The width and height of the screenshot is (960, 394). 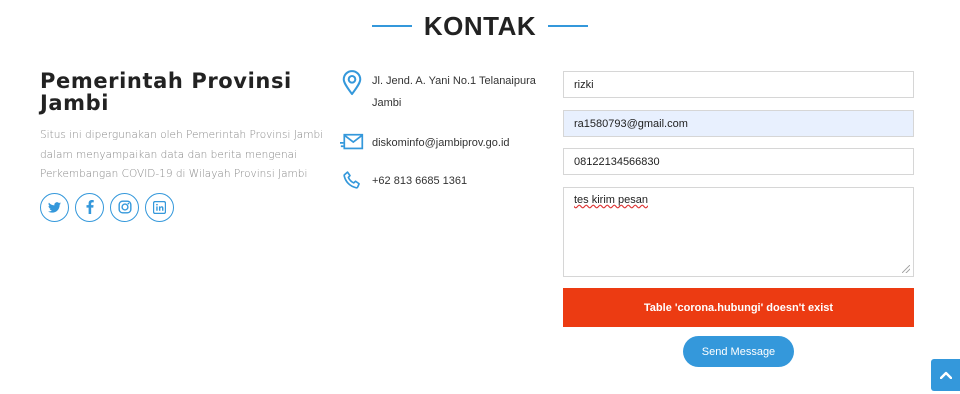 What do you see at coordinates (738, 123) in the screenshot?
I see `email-input` at bounding box center [738, 123].